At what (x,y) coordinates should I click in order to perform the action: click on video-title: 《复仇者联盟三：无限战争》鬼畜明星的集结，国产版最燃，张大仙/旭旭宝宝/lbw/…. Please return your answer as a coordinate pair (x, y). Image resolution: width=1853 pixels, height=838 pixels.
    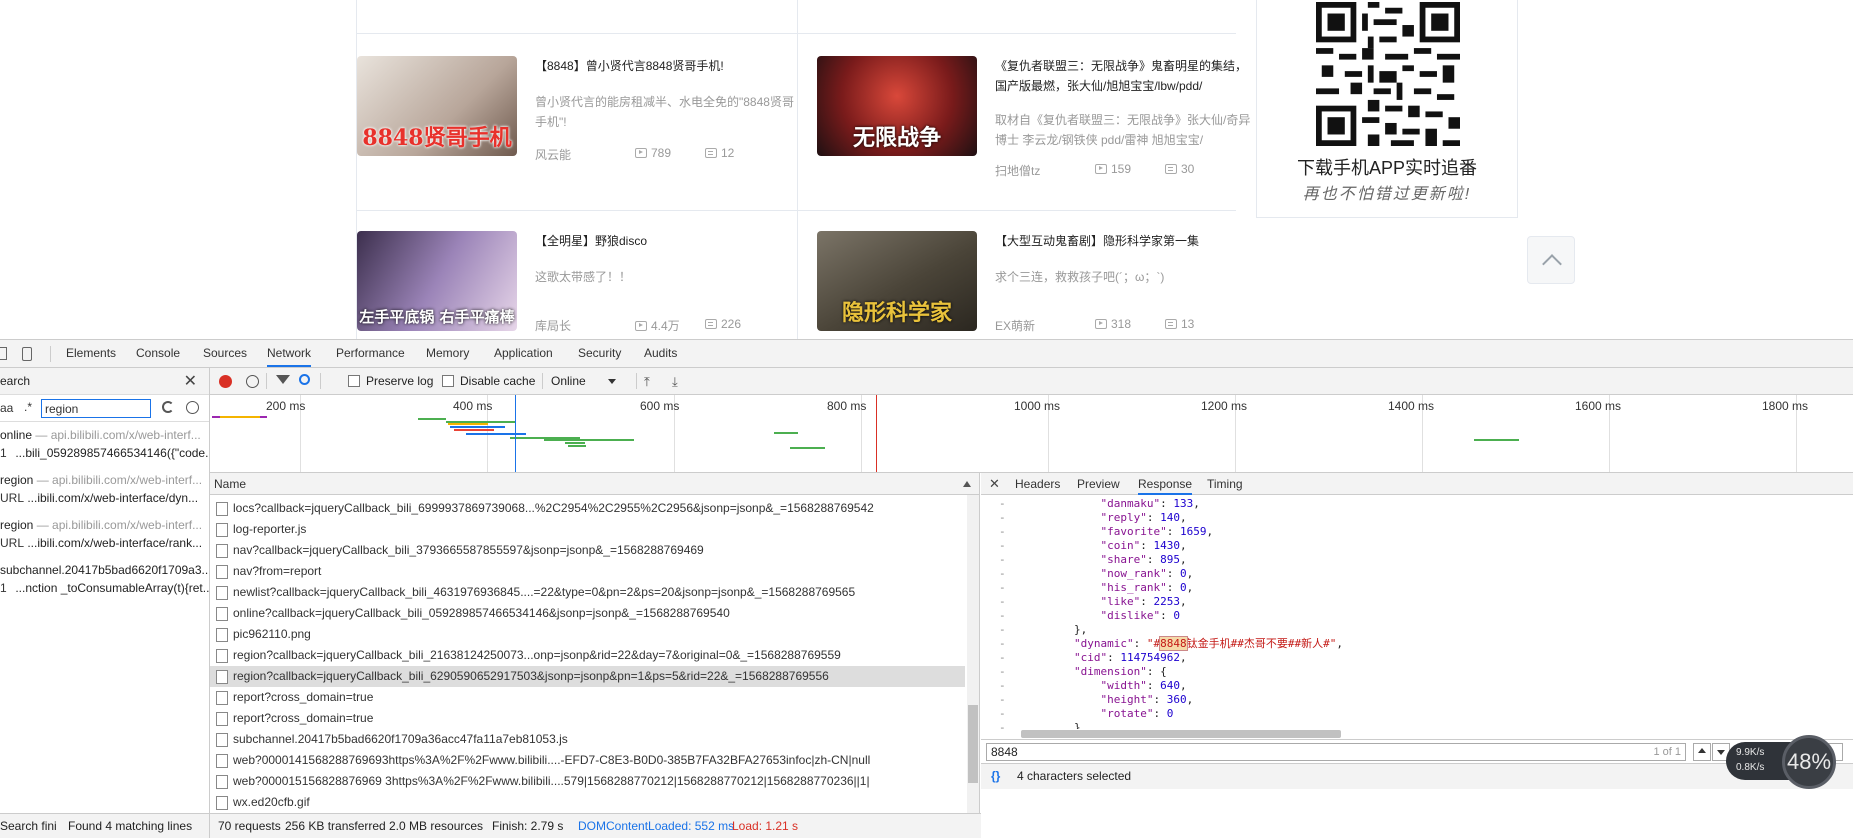
    Looking at the image, I should click on (1126, 76).